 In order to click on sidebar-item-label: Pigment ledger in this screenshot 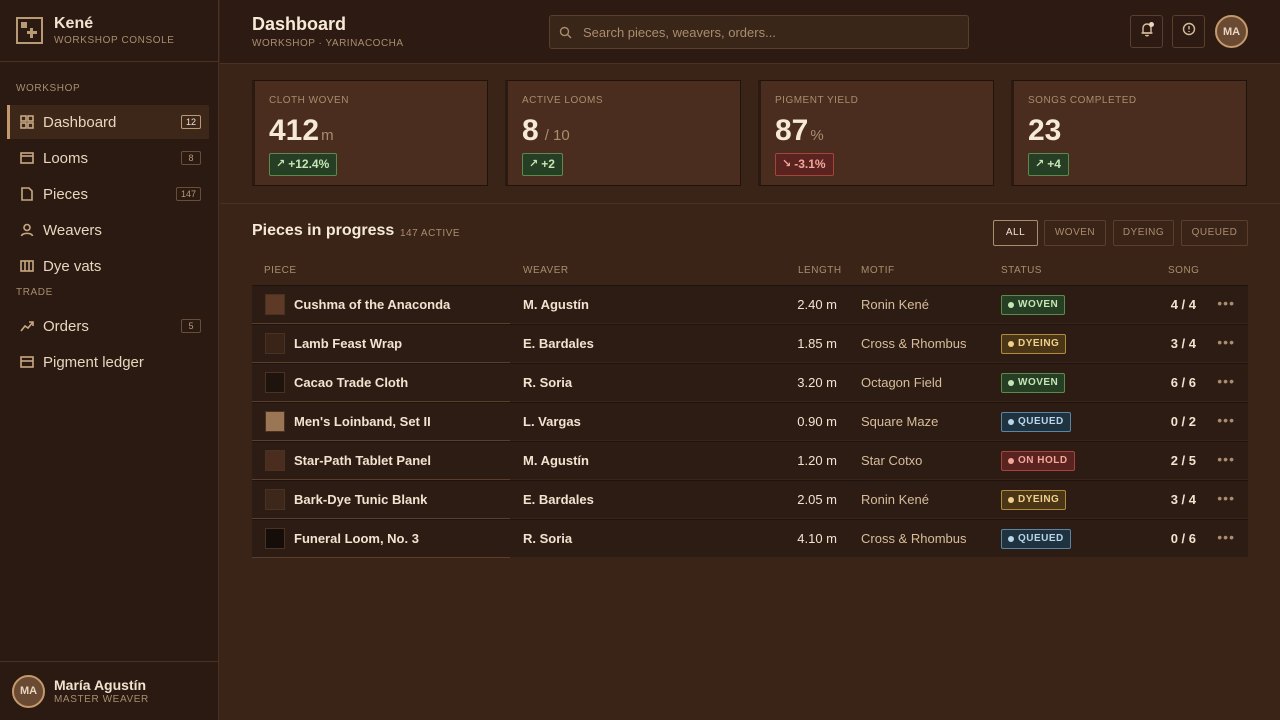, I will do `click(93, 362)`.